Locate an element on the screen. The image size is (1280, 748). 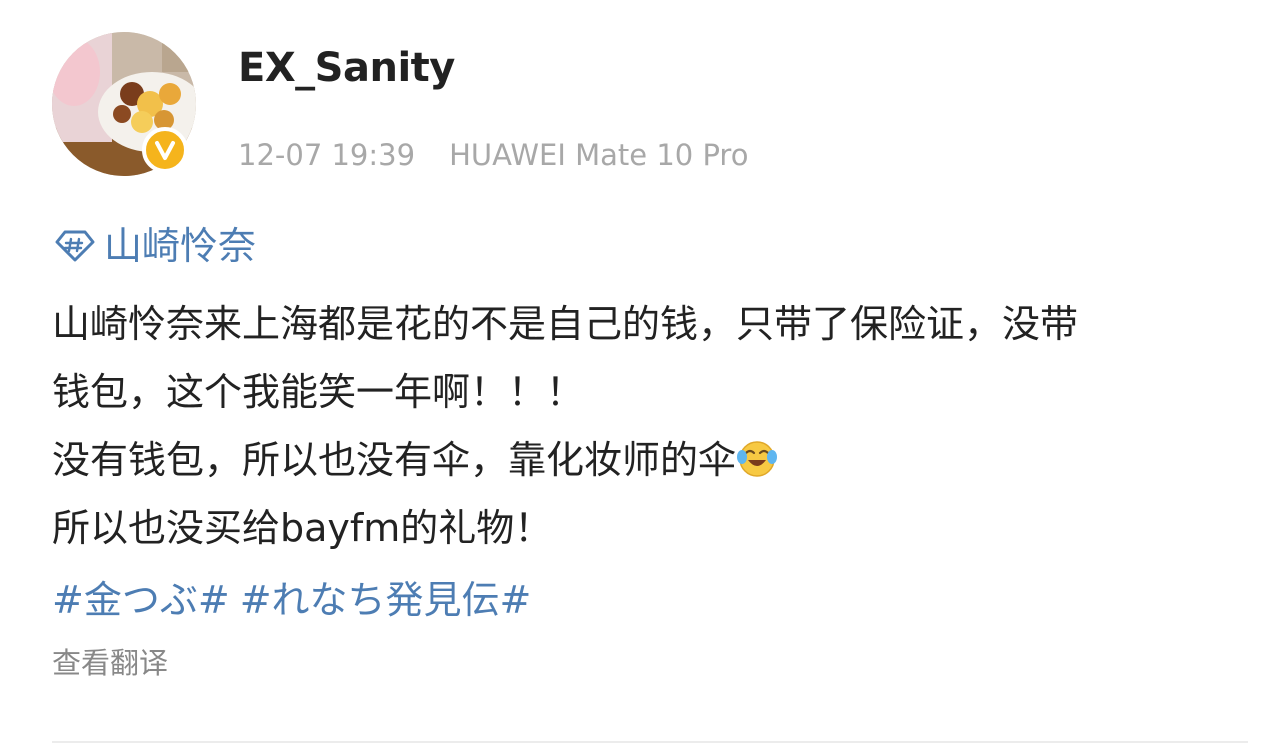
translate-button: 查看翻译 is located at coordinates (110, 663).